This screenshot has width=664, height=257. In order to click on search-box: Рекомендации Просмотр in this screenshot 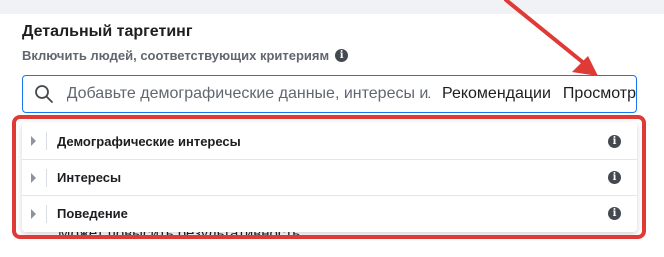, I will do `click(329, 94)`.